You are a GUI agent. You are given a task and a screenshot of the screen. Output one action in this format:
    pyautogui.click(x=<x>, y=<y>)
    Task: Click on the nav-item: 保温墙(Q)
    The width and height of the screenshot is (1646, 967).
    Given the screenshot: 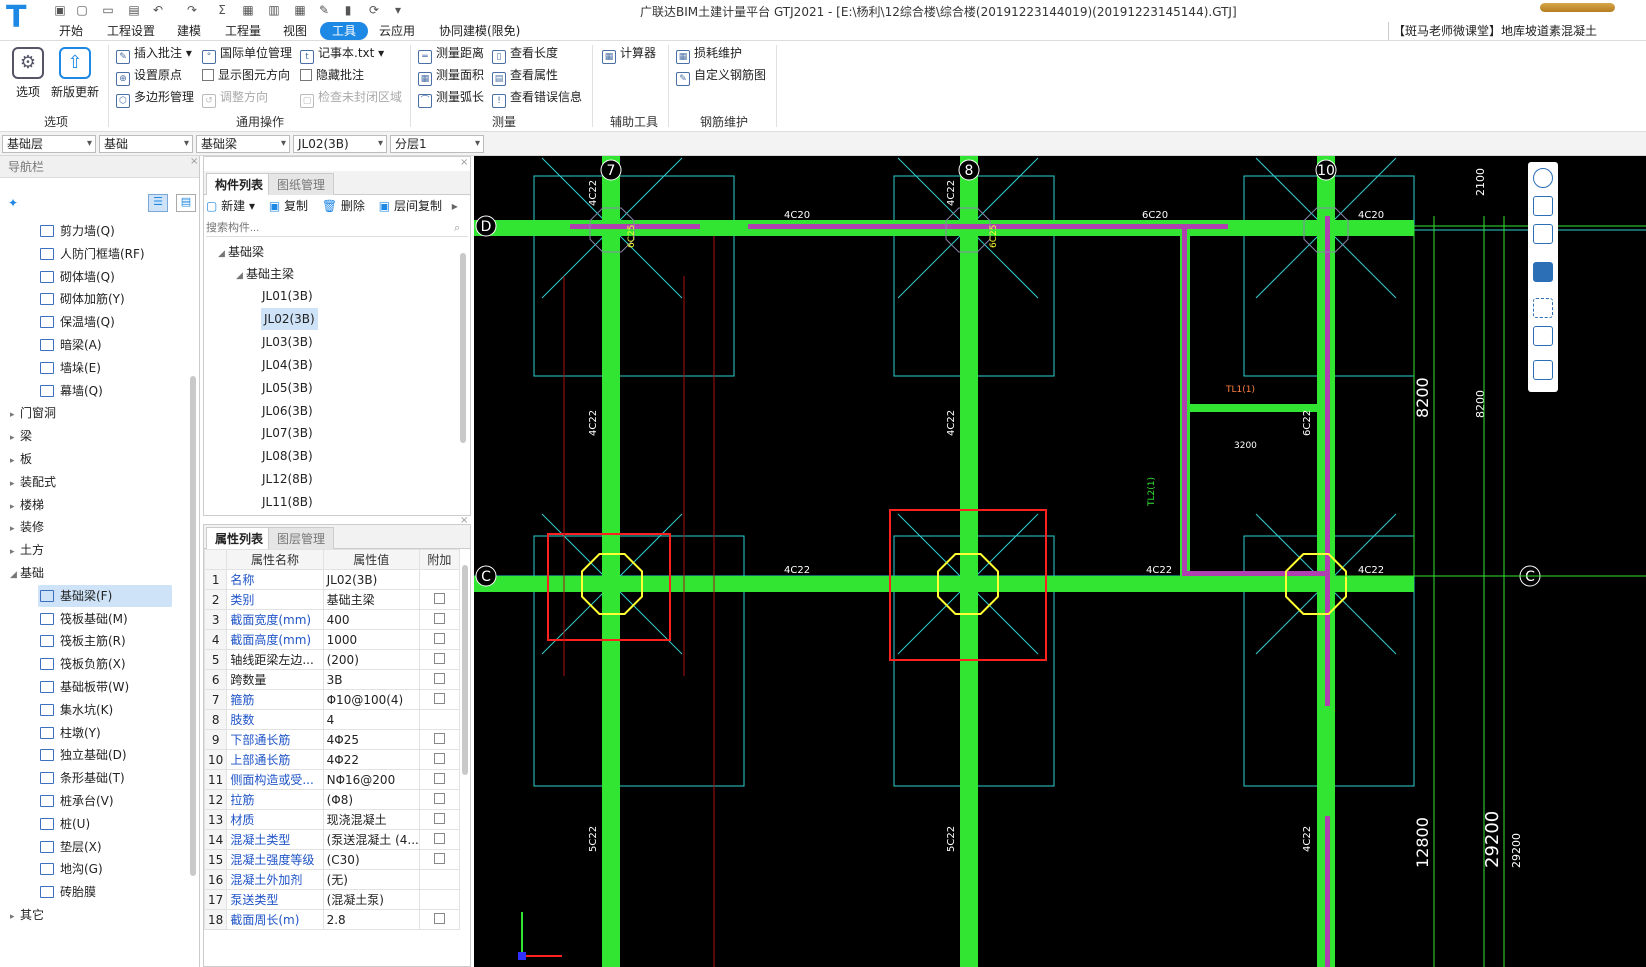 What is the action you would take?
    pyautogui.click(x=77, y=322)
    